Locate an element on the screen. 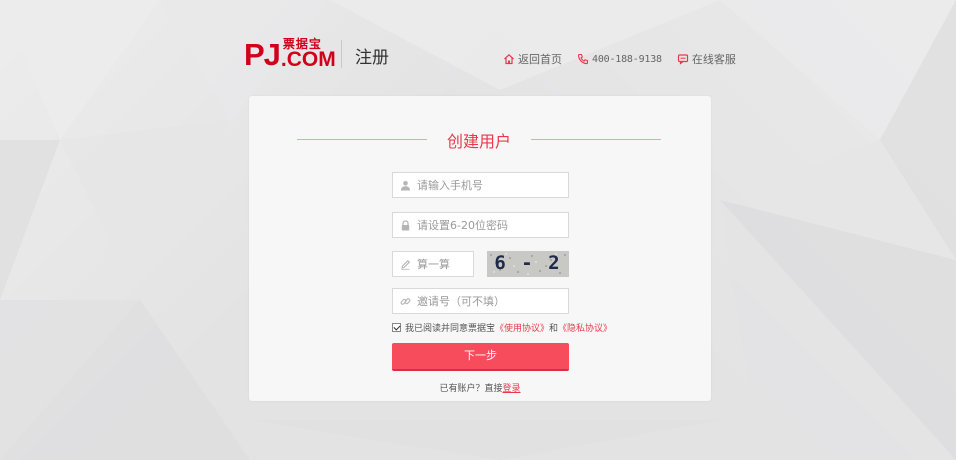  online-service-link: 在线客服 is located at coordinates (706, 59).